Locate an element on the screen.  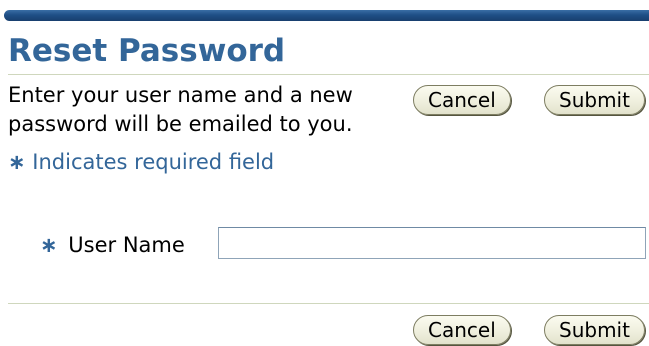
cancel-button-bottom: Cancel is located at coordinates (462, 330).